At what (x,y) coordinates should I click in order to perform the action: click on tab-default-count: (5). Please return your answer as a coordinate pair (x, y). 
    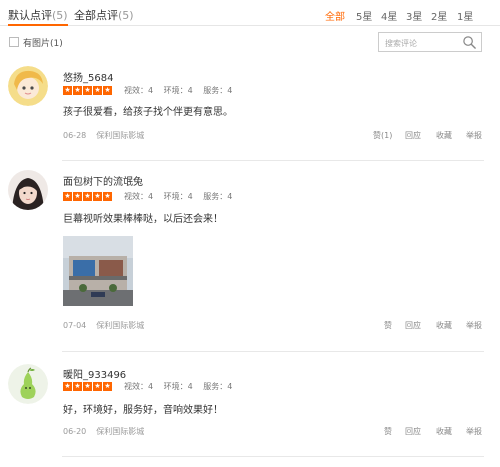
    Looking at the image, I should click on (60, 15).